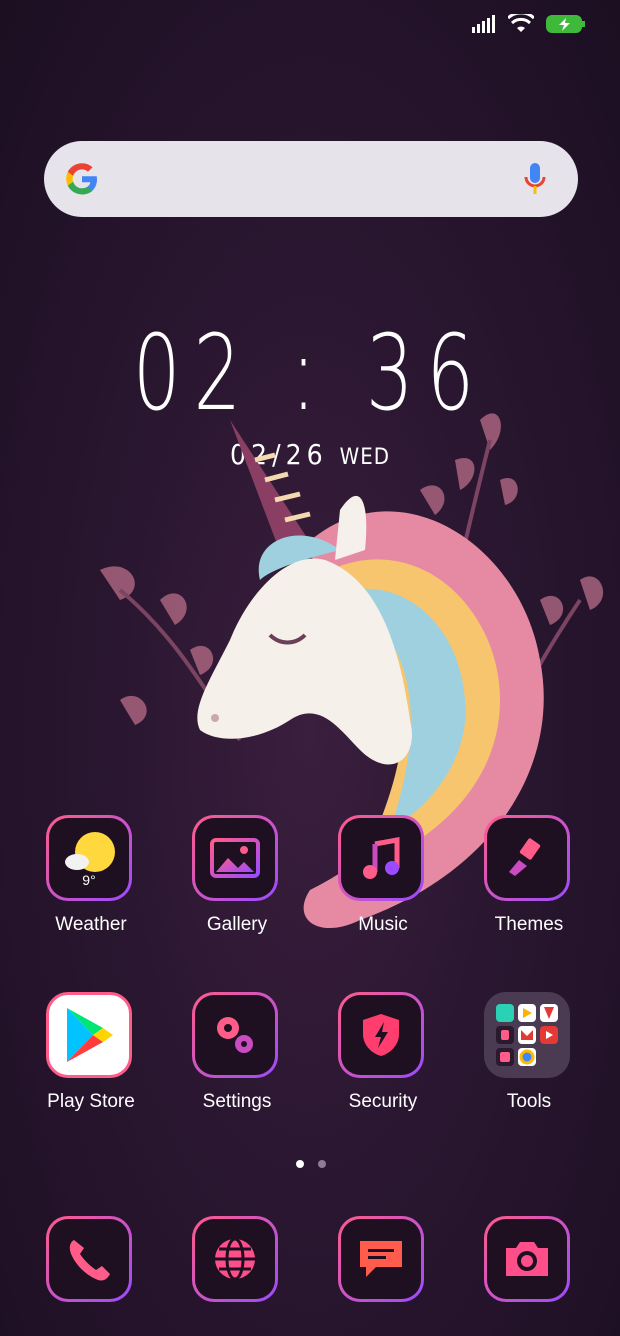  I want to click on tools-label: Tools, so click(529, 1101).